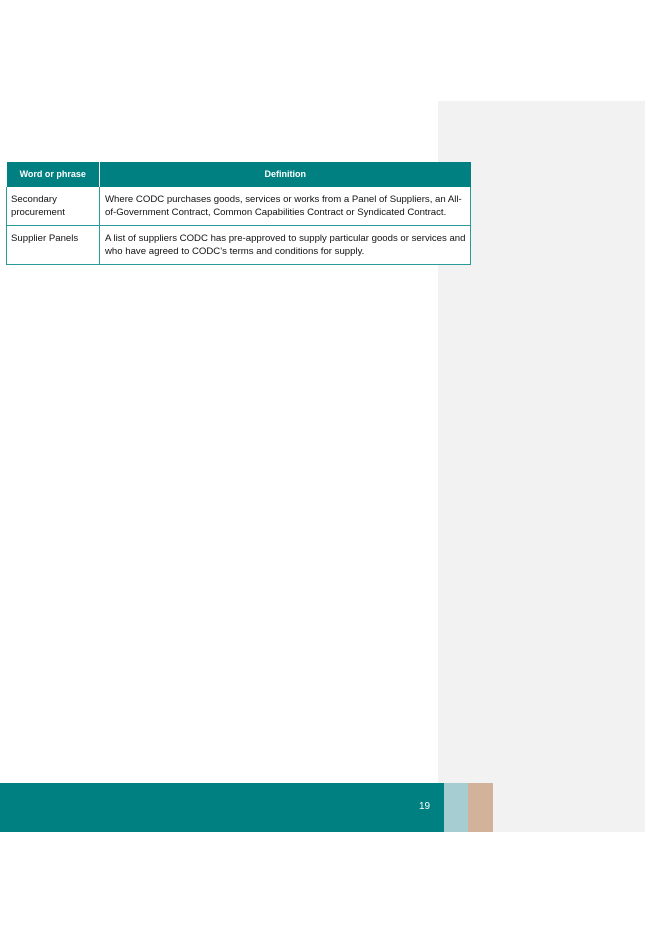  I want to click on footer-swatch-tan, so click(480, 807).